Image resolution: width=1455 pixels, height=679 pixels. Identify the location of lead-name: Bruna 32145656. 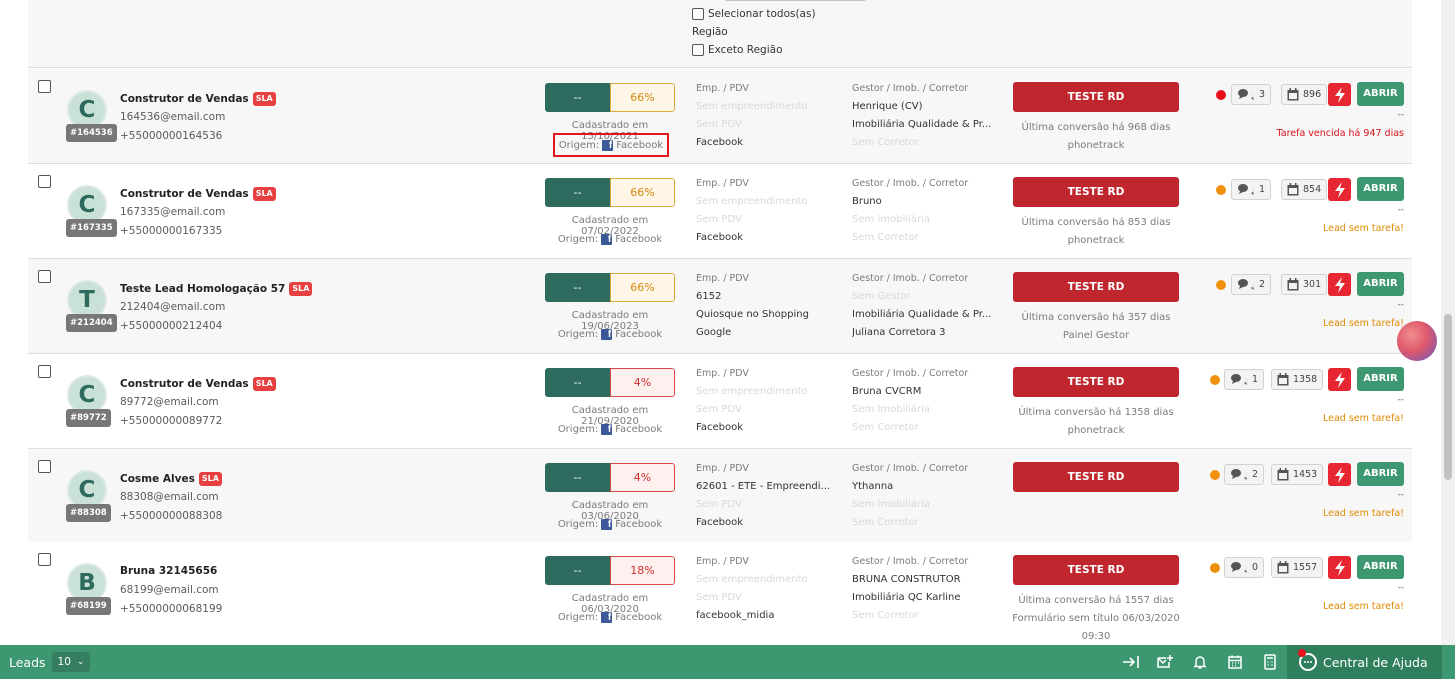
(168, 571).